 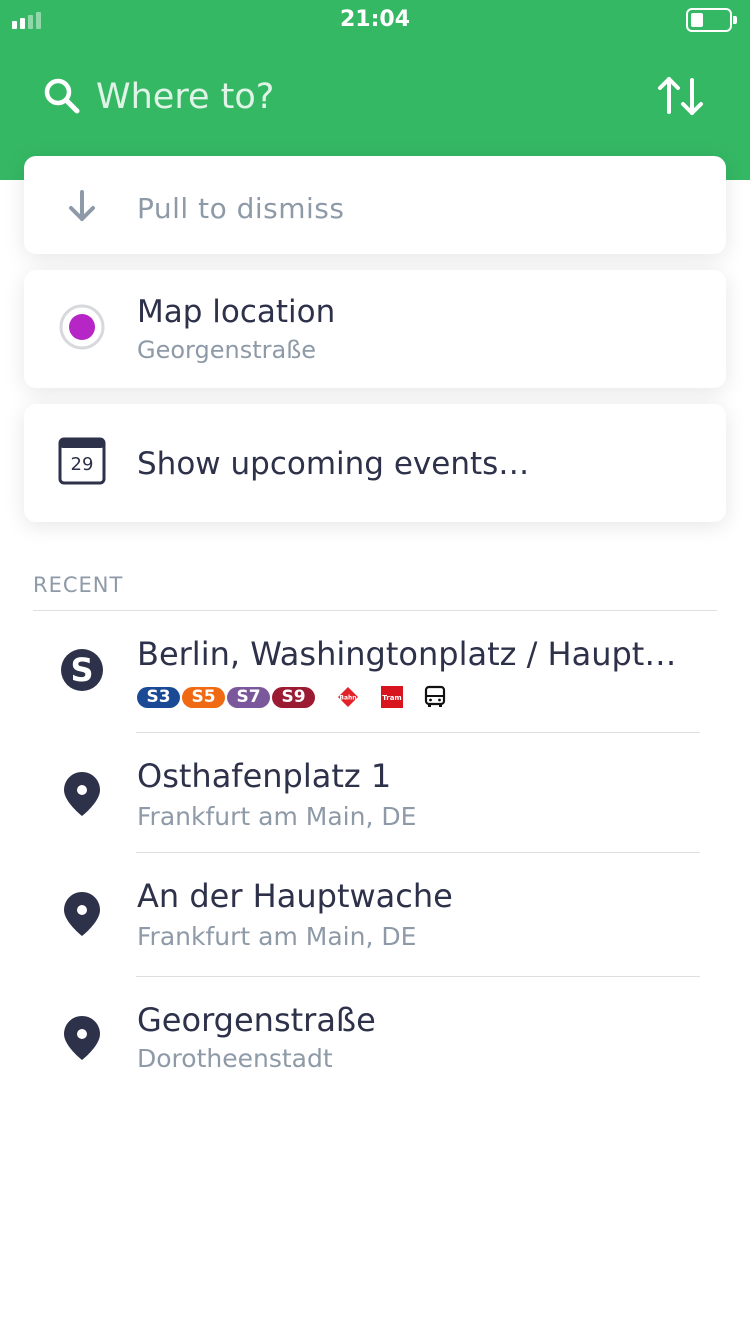 What do you see at coordinates (375, 205) in the screenshot?
I see `pull-to-dismiss-card: Pull to dismiss` at bounding box center [375, 205].